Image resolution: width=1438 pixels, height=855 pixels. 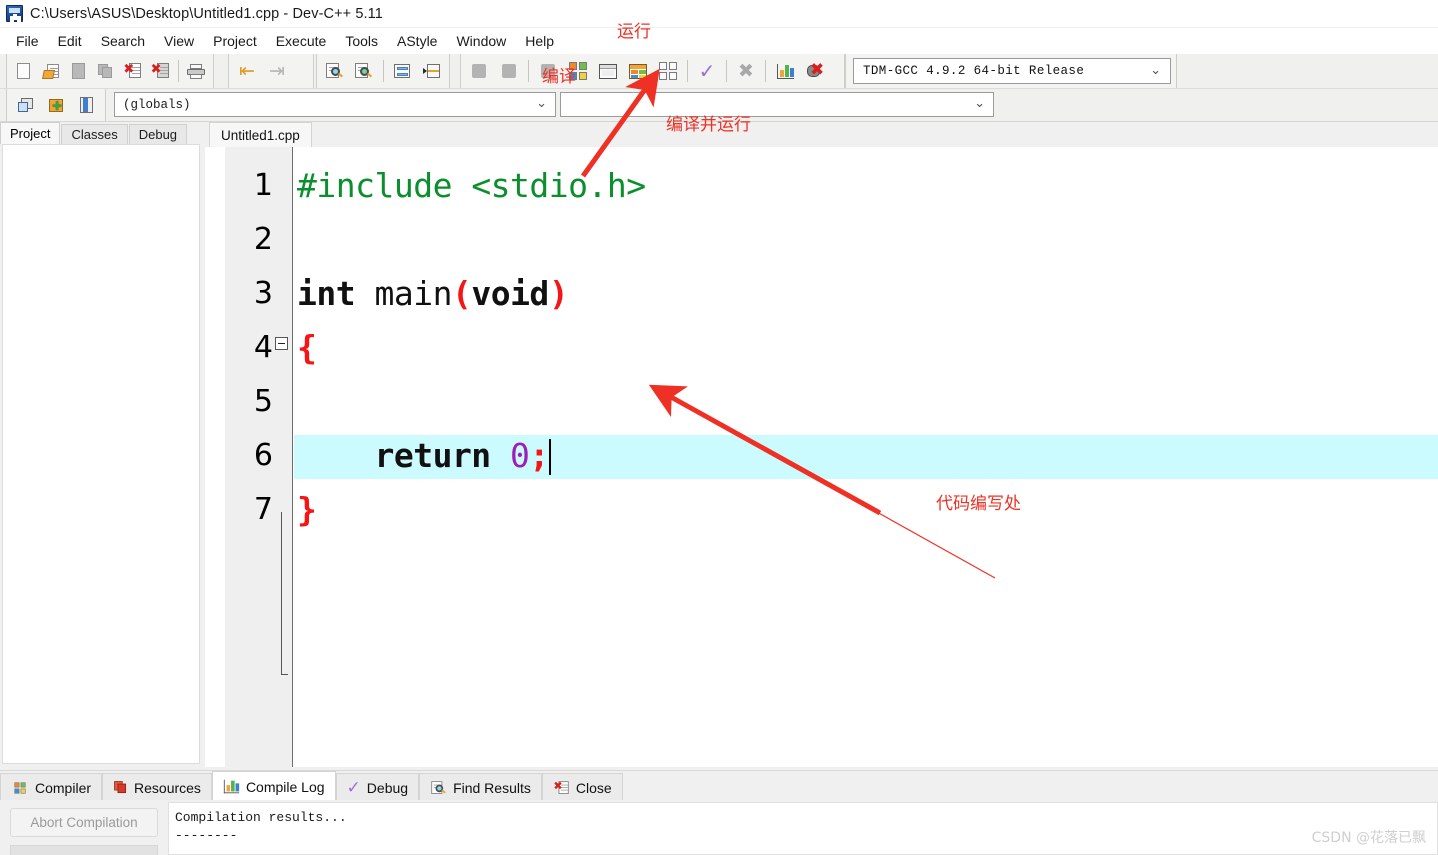 What do you see at coordinates (540, 41) in the screenshot?
I see `menu-item-help: Help` at bounding box center [540, 41].